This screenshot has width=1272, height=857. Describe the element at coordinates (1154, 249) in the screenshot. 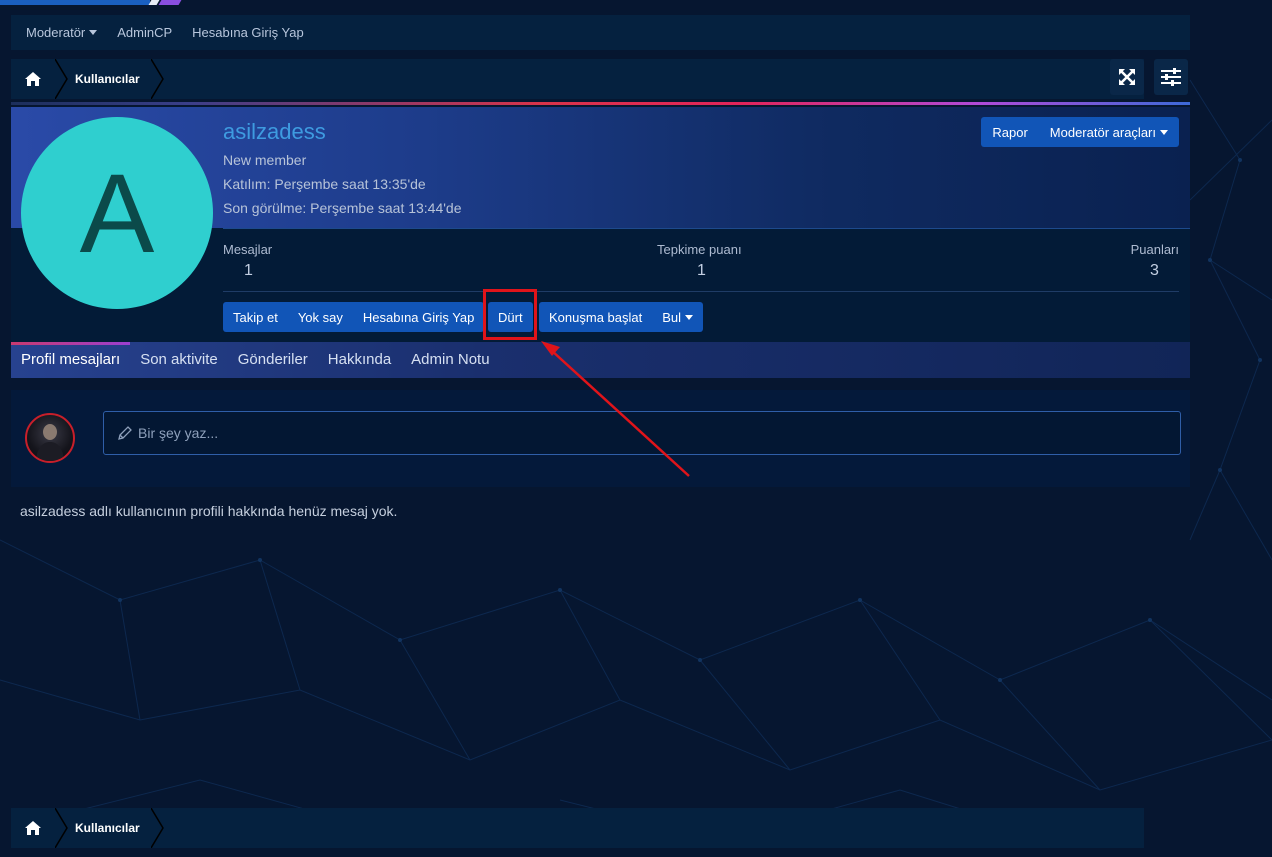

I see `stat-points-label: Puanları` at that location.